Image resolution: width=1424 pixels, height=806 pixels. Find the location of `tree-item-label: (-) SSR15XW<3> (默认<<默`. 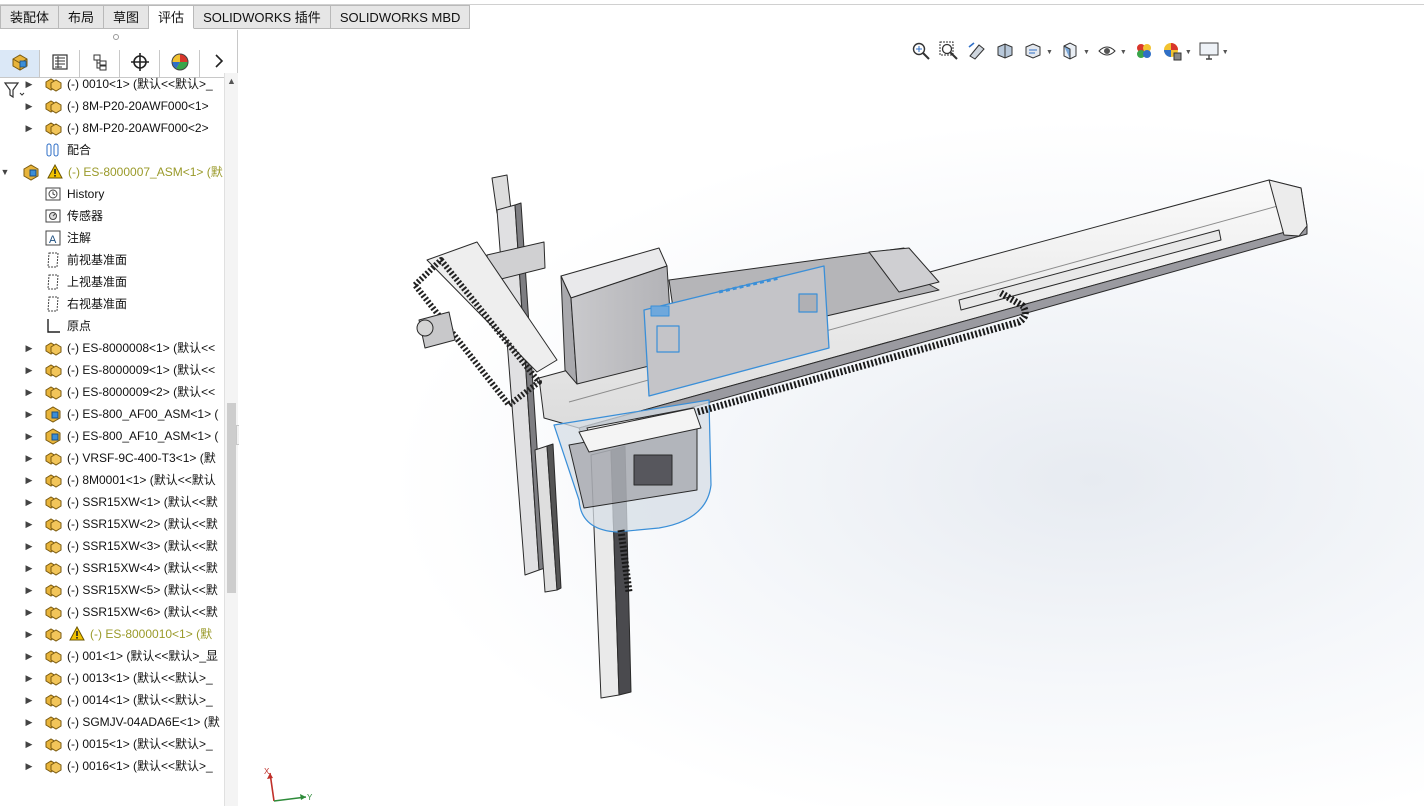

tree-item-label: (-) SSR15XW<3> (默认<<默 is located at coordinates (142, 546).